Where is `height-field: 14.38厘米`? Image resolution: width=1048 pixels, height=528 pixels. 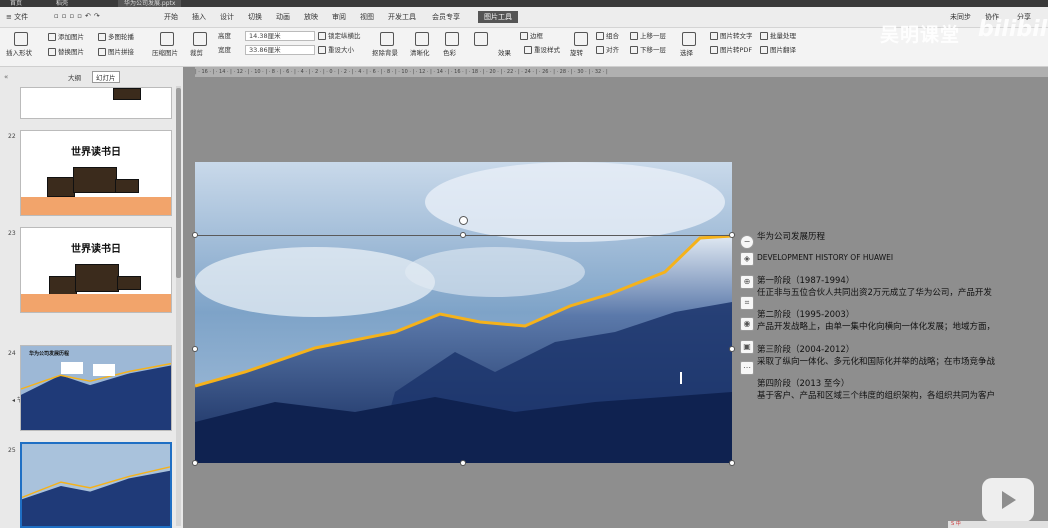 height-field: 14.38厘米 is located at coordinates (280, 36).